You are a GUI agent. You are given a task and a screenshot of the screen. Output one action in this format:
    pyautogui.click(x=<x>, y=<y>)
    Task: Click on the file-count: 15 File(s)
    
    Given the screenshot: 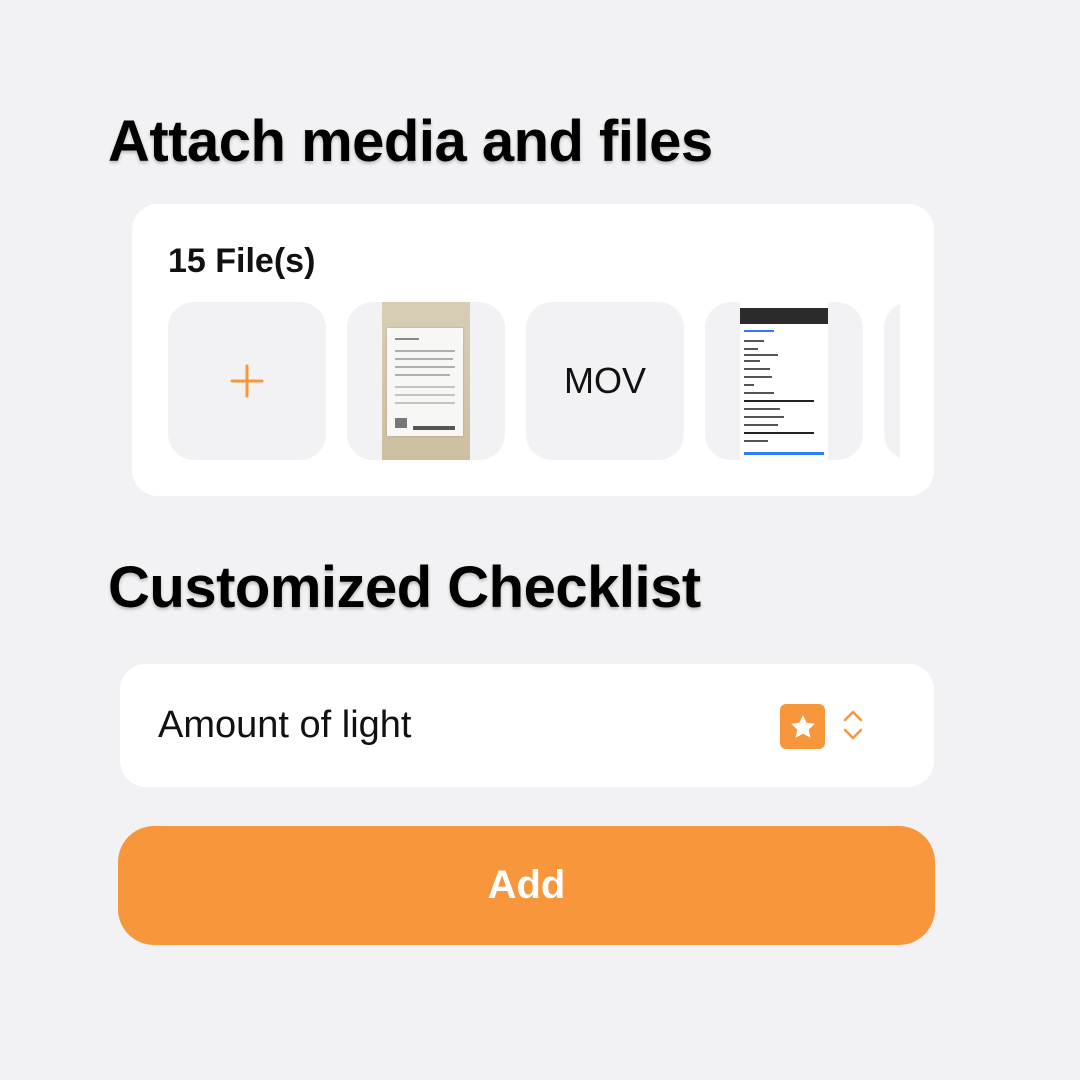 What is the action you would take?
    pyautogui.click(x=242, y=261)
    